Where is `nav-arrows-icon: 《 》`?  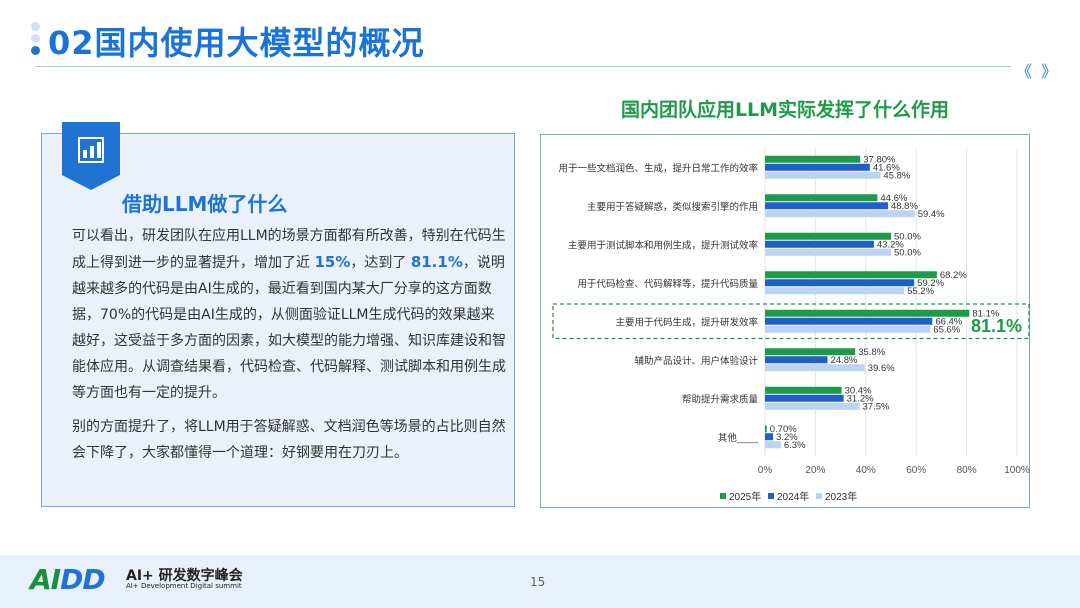 nav-arrows-icon: 《 》 is located at coordinates (1037, 70).